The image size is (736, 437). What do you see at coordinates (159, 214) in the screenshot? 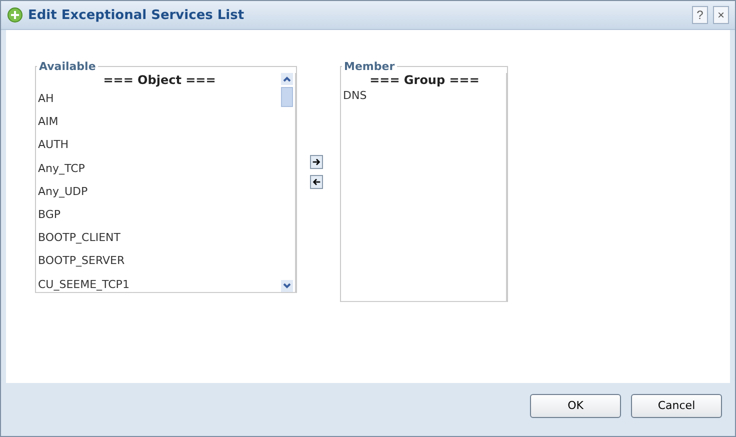
I see `list-item: BGP` at bounding box center [159, 214].